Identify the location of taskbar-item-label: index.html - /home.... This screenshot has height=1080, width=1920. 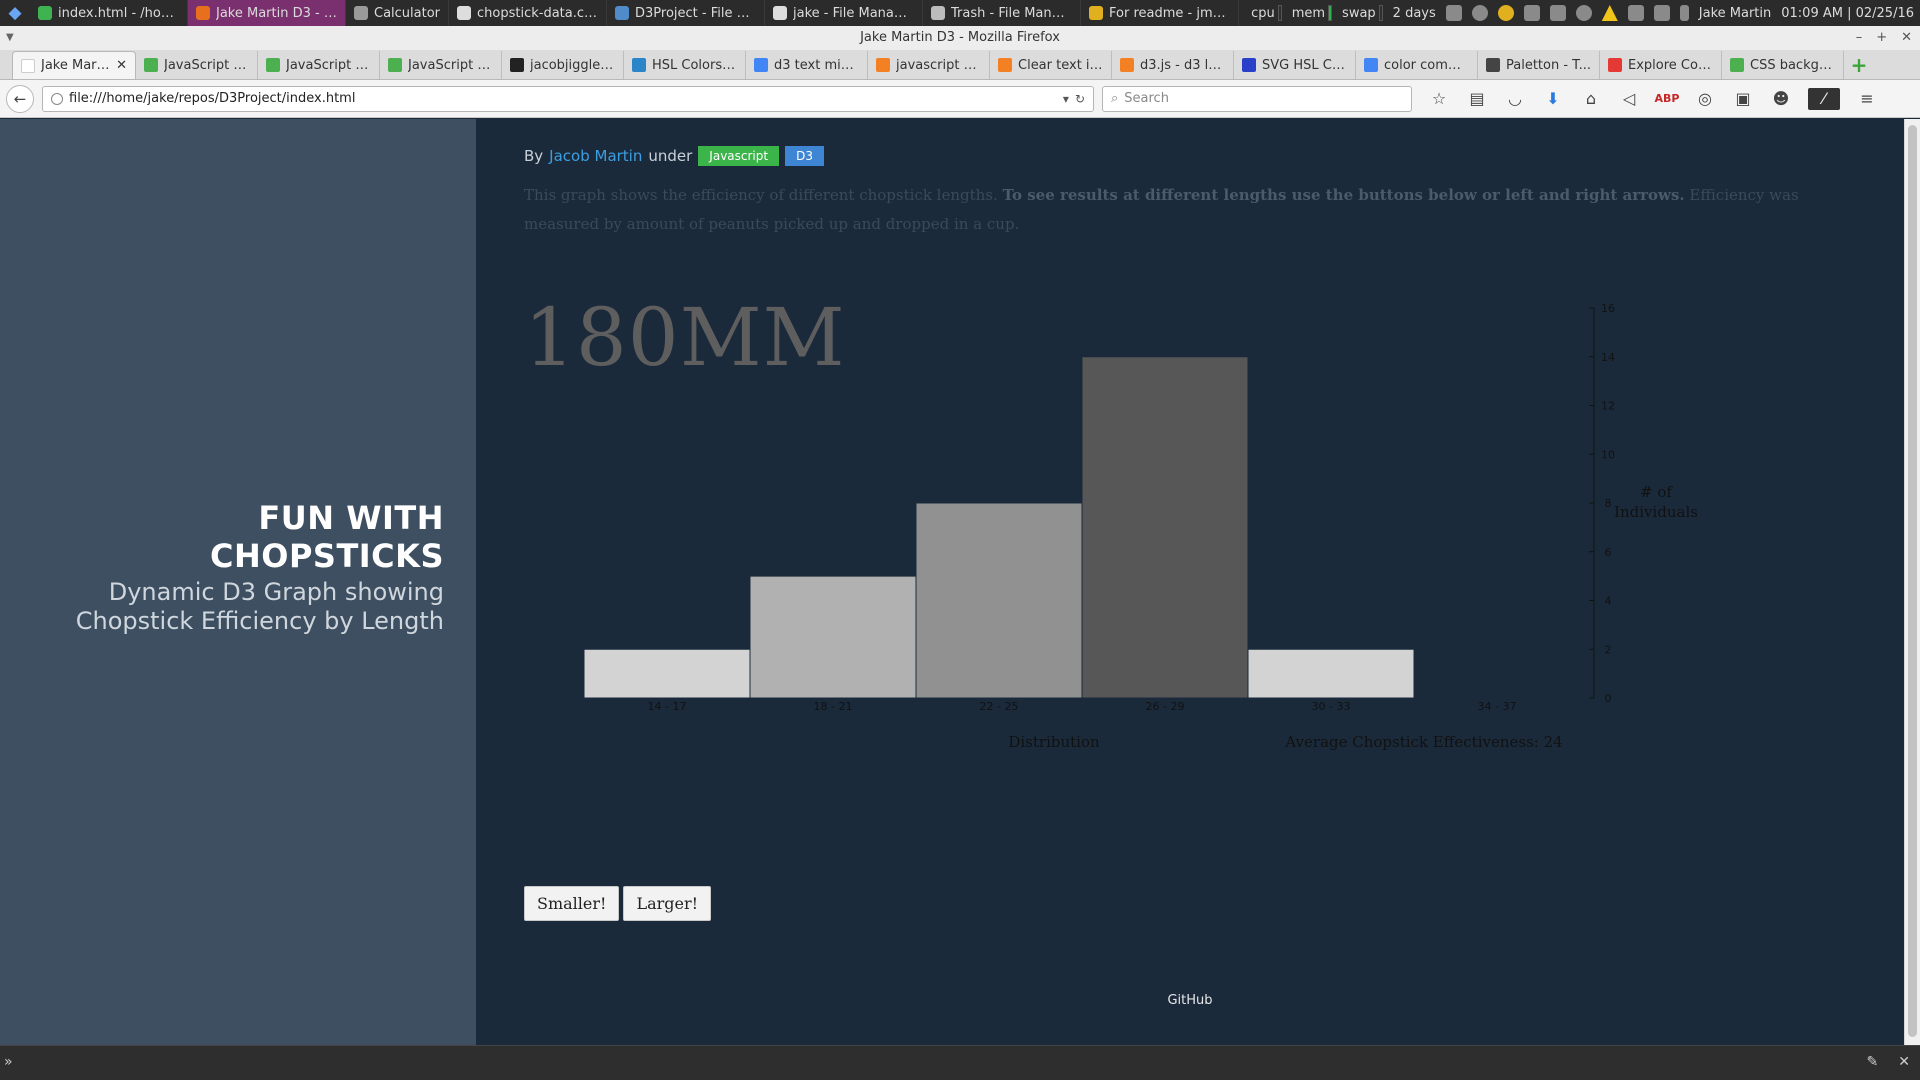
(118, 13).